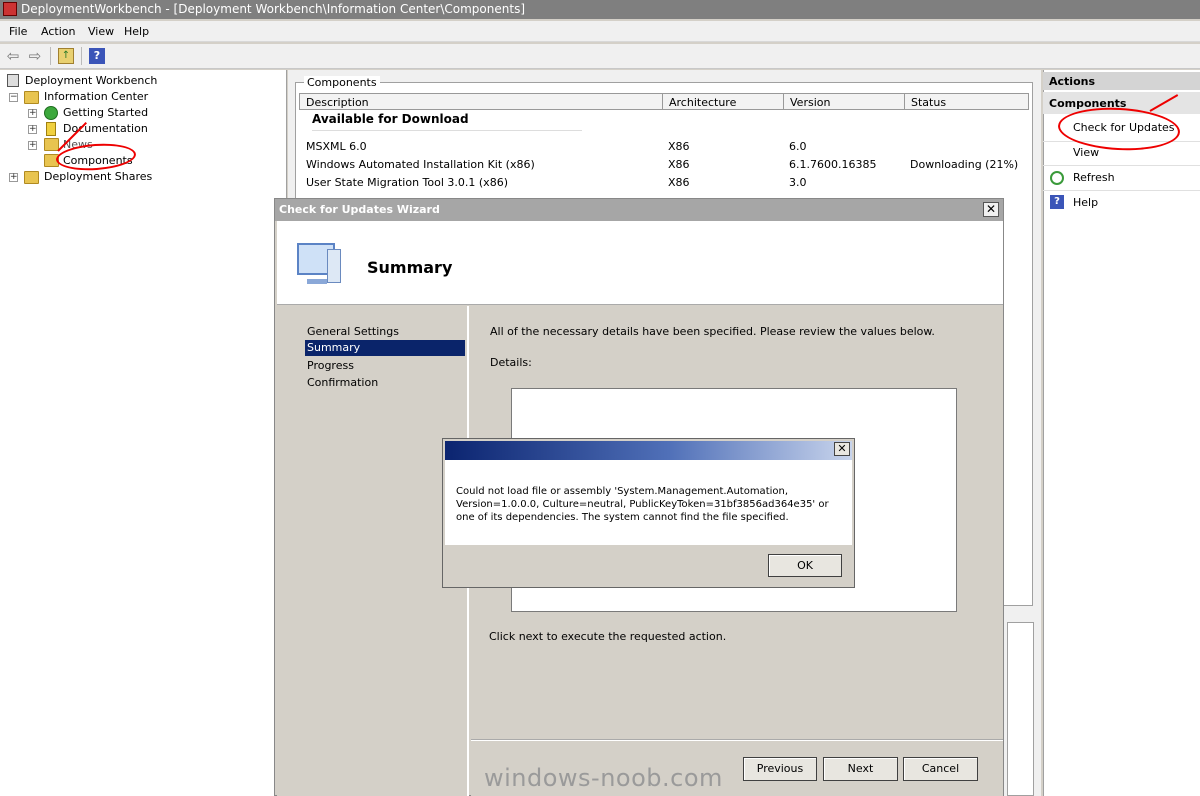 This screenshot has height=796, width=1200. What do you see at coordinates (98, 176) in the screenshot?
I see `tree-item-deployment-shares: Deployment Shares` at bounding box center [98, 176].